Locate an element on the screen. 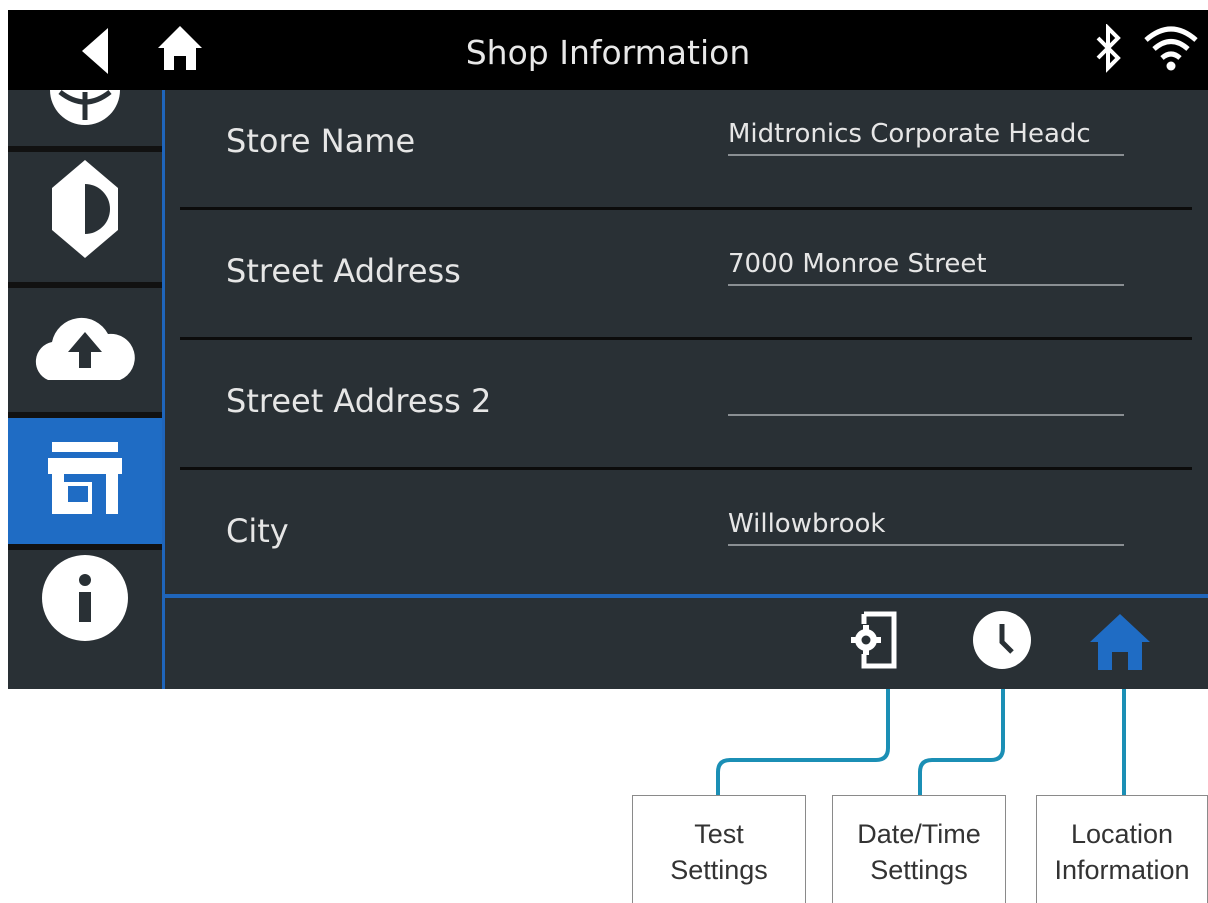 Image resolution: width=1208 pixels, height=903 pixels. callout-line: Information is located at coordinates (1122, 870).